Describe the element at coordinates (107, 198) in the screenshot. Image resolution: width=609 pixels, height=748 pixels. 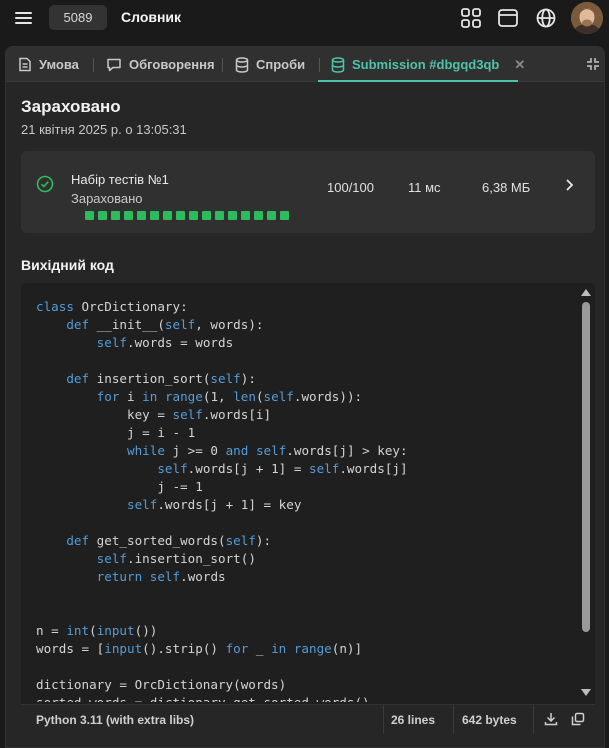
I see `test-set-status: Зараховано` at that location.